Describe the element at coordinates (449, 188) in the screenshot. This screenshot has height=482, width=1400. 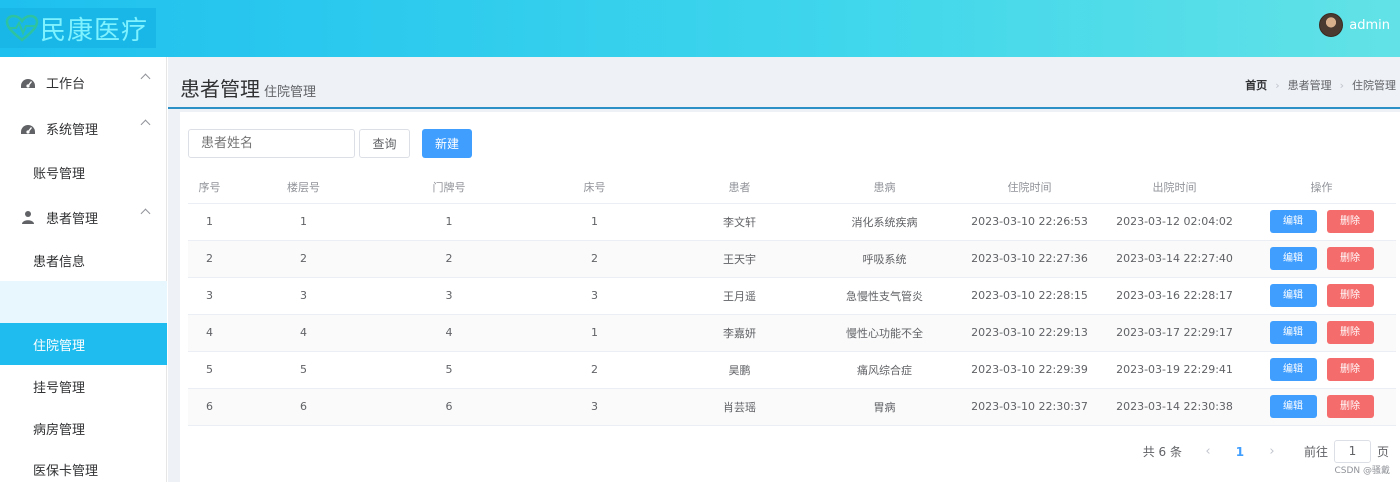
I see `column-header: 门牌号` at that location.